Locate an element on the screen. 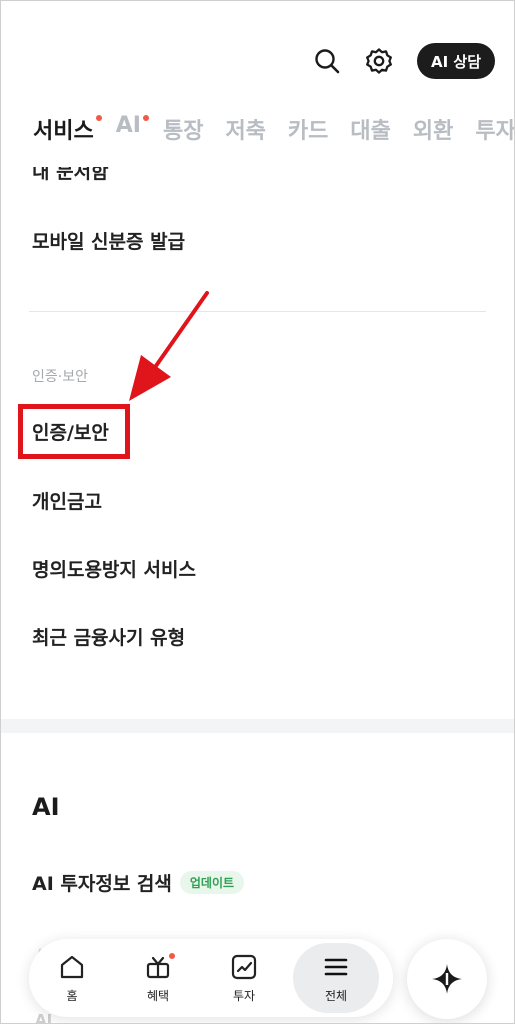  tab-account: 통장 is located at coordinates (183, 129).